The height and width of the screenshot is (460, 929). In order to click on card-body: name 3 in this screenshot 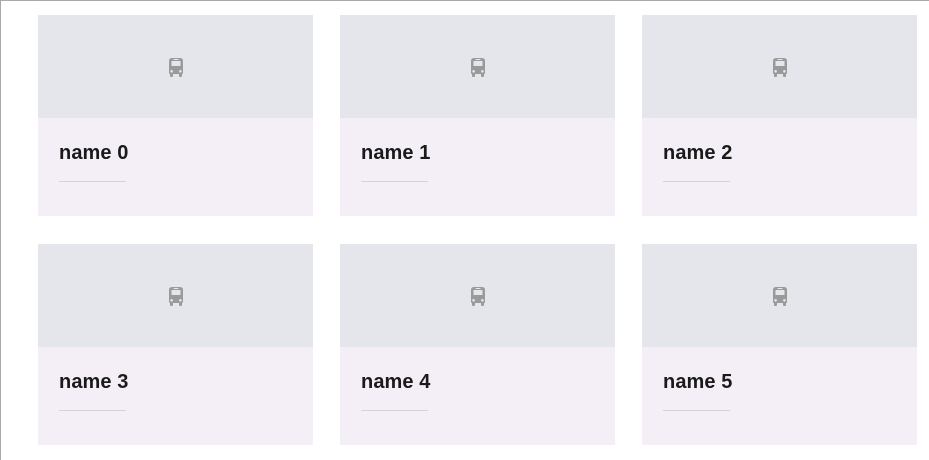, I will do `click(175, 396)`.